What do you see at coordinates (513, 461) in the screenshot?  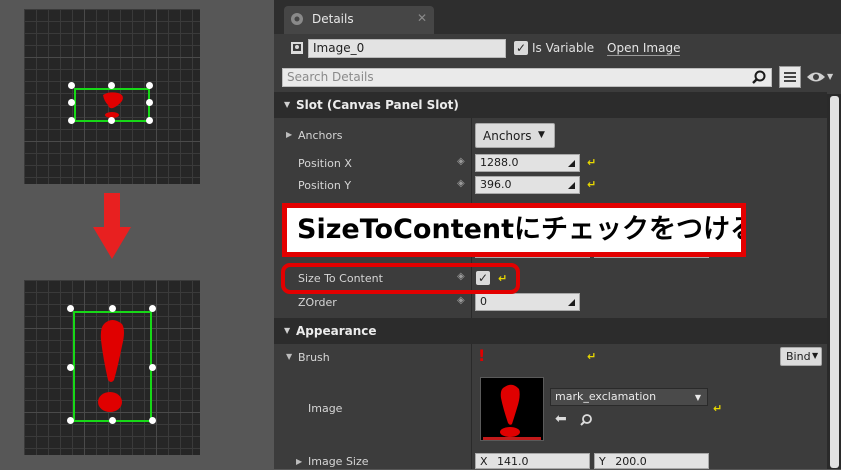 I see `image-size-x-value: 141.0` at bounding box center [513, 461].